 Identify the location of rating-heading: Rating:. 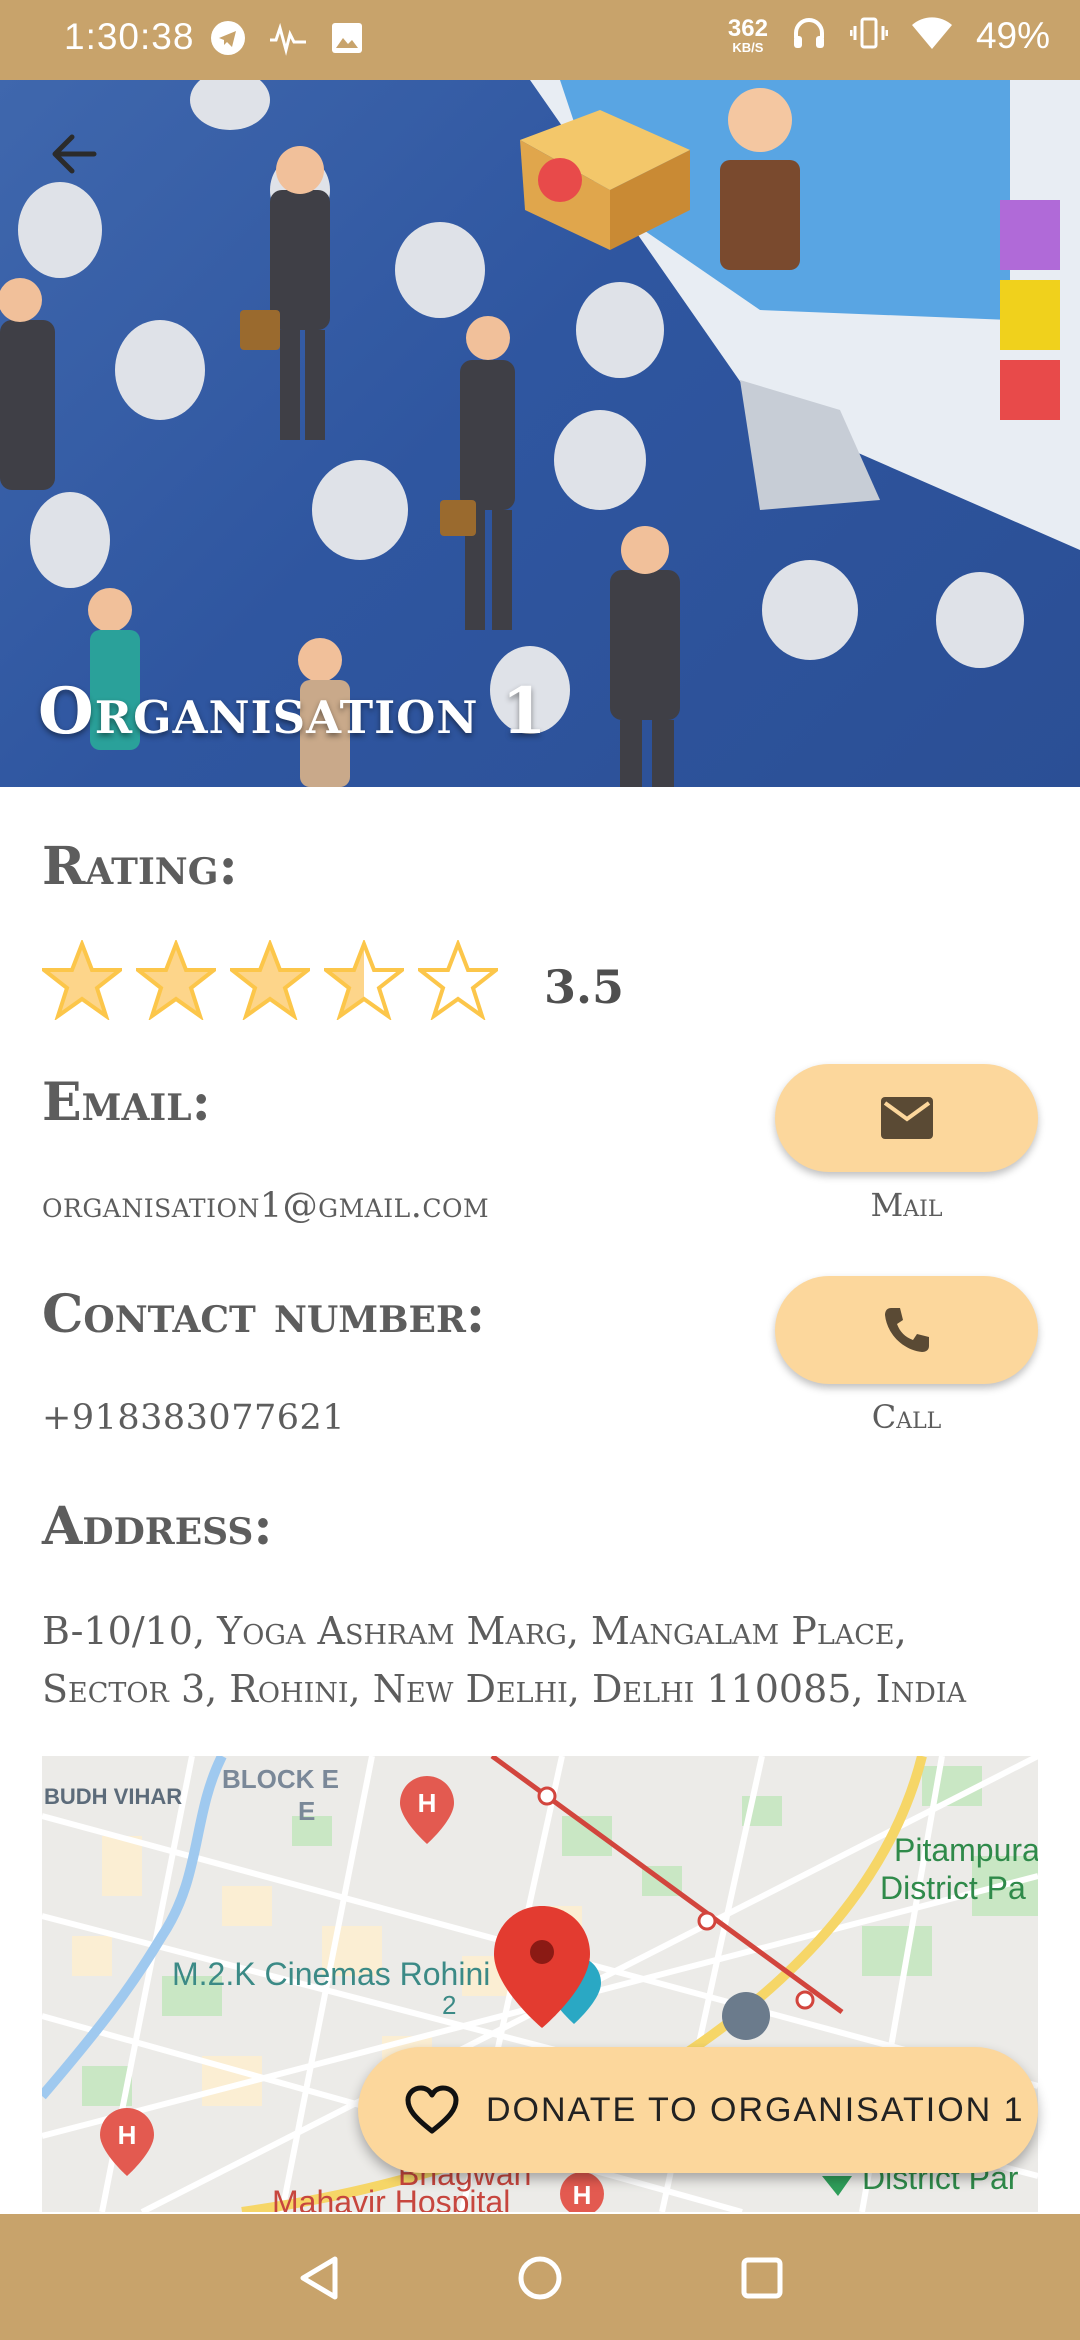
(140, 866).